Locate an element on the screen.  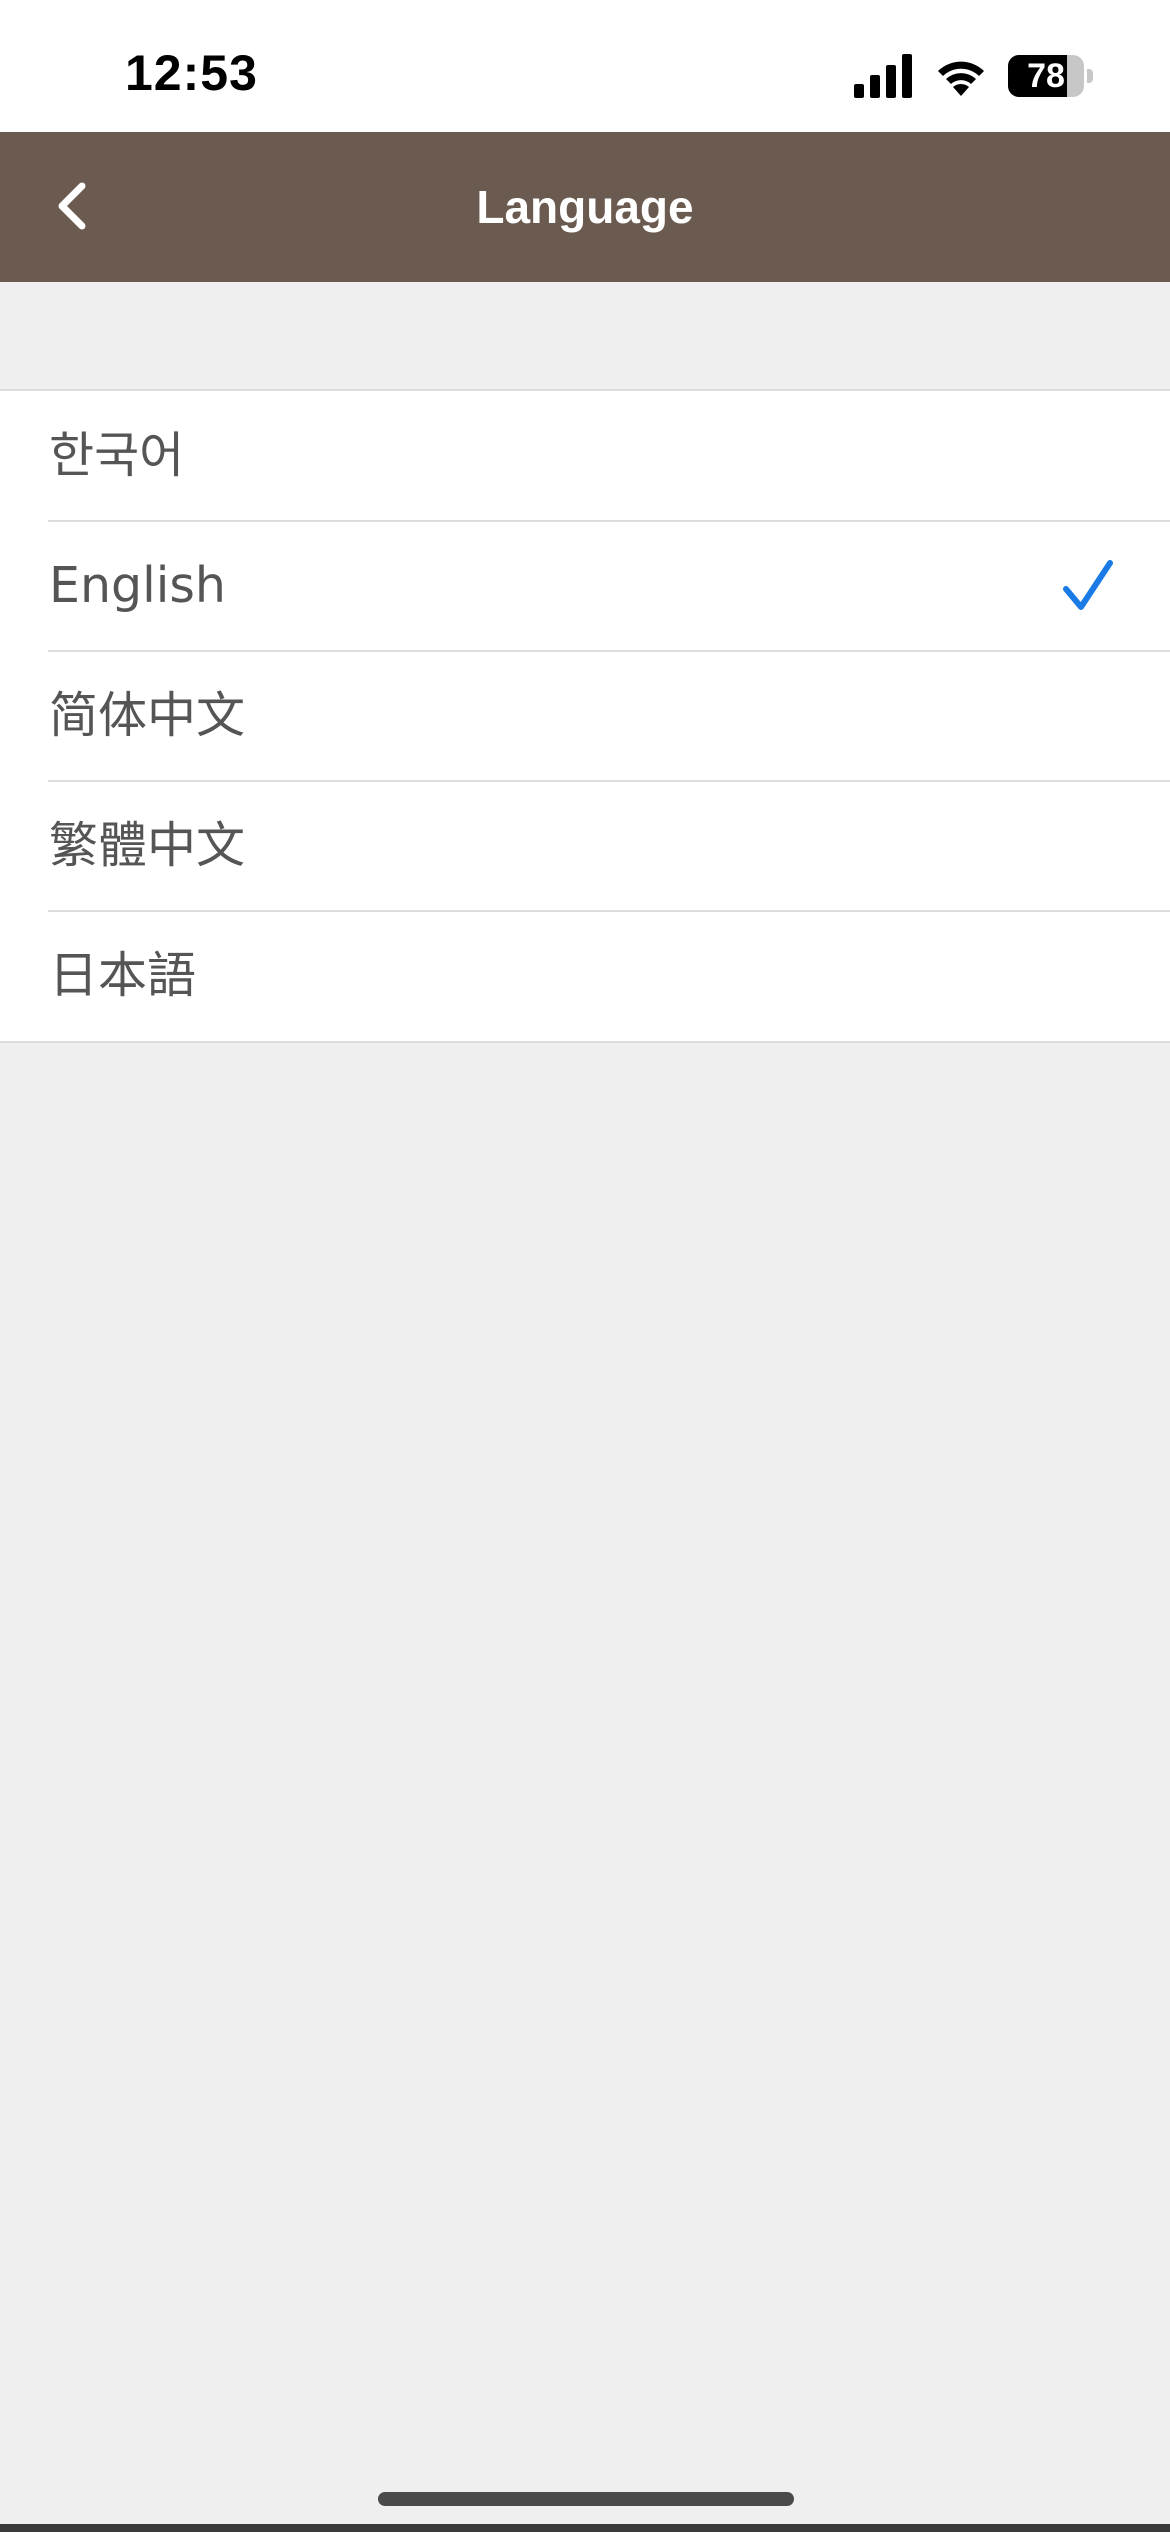
checkmark-icon is located at coordinates (1088, 585).